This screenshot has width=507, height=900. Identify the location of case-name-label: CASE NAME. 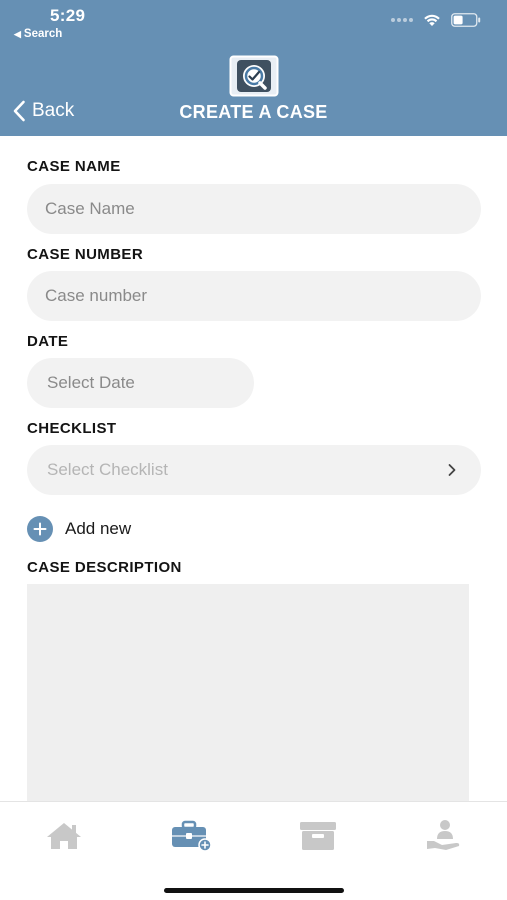
(74, 166).